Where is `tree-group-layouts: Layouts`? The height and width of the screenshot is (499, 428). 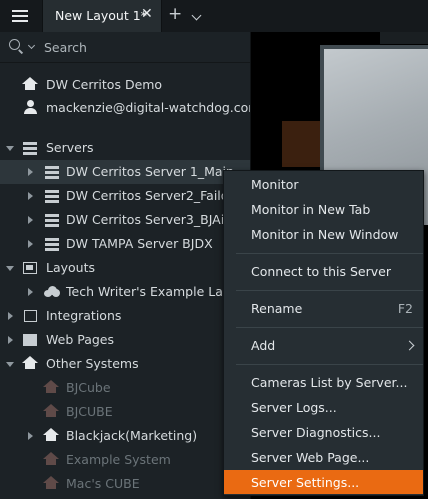
tree-group-layouts: Layouts is located at coordinates (125, 268).